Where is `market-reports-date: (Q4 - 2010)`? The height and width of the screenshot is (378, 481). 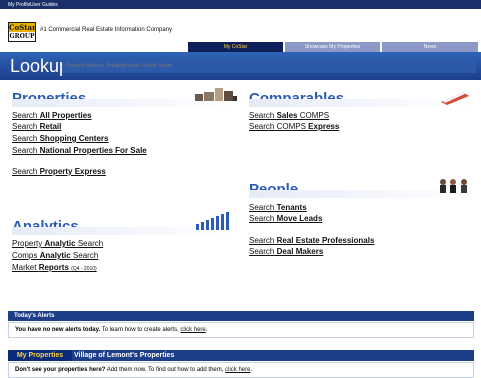
market-reports-date: (Q4 - 2010) is located at coordinates (84, 269).